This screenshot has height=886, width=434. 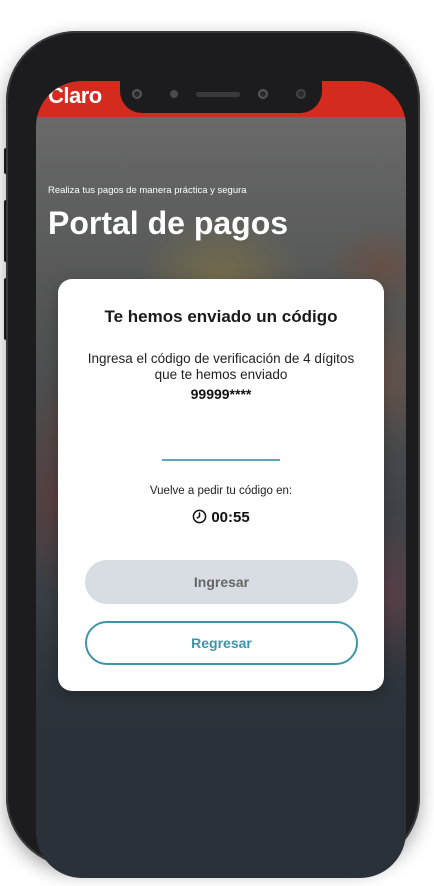 I want to click on phone-notch, so click(x=221, y=97).